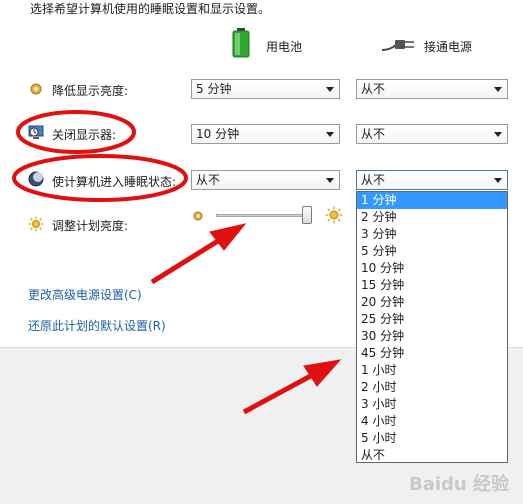 This screenshot has height=504, width=523. What do you see at coordinates (100, 178) in the screenshot?
I see `annotation-circle-sleep` at bounding box center [100, 178].